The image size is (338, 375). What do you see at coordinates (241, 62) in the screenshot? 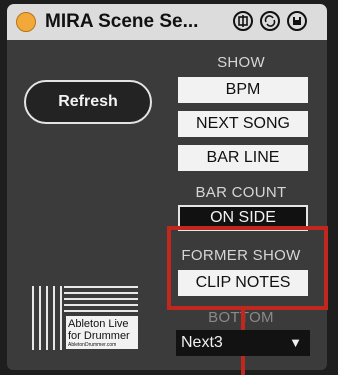
I see `show-label: SHOW` at bounding box center [241, 62].